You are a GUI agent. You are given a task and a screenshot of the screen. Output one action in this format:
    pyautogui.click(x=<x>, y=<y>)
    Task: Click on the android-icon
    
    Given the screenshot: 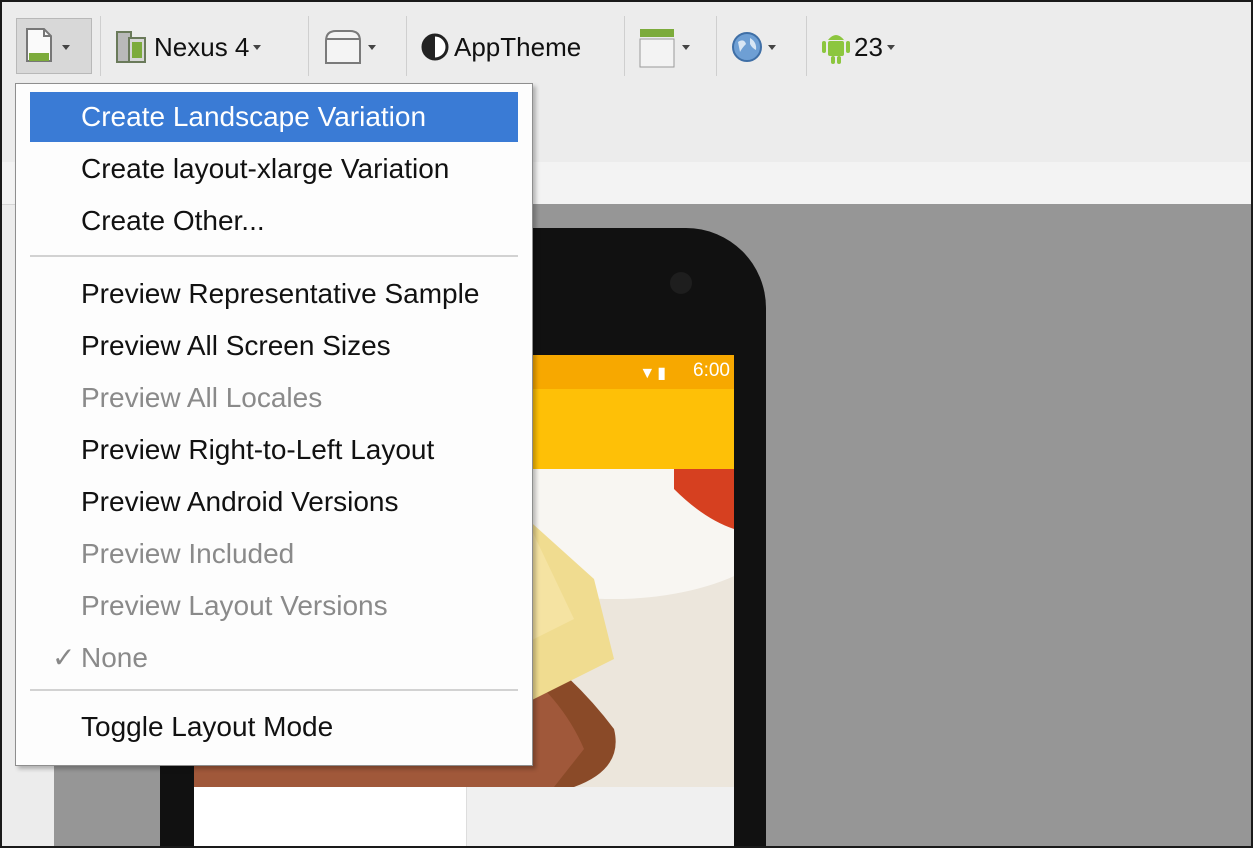 What is the action you would take?
    pyautogui.click(x=836, y=49)
    